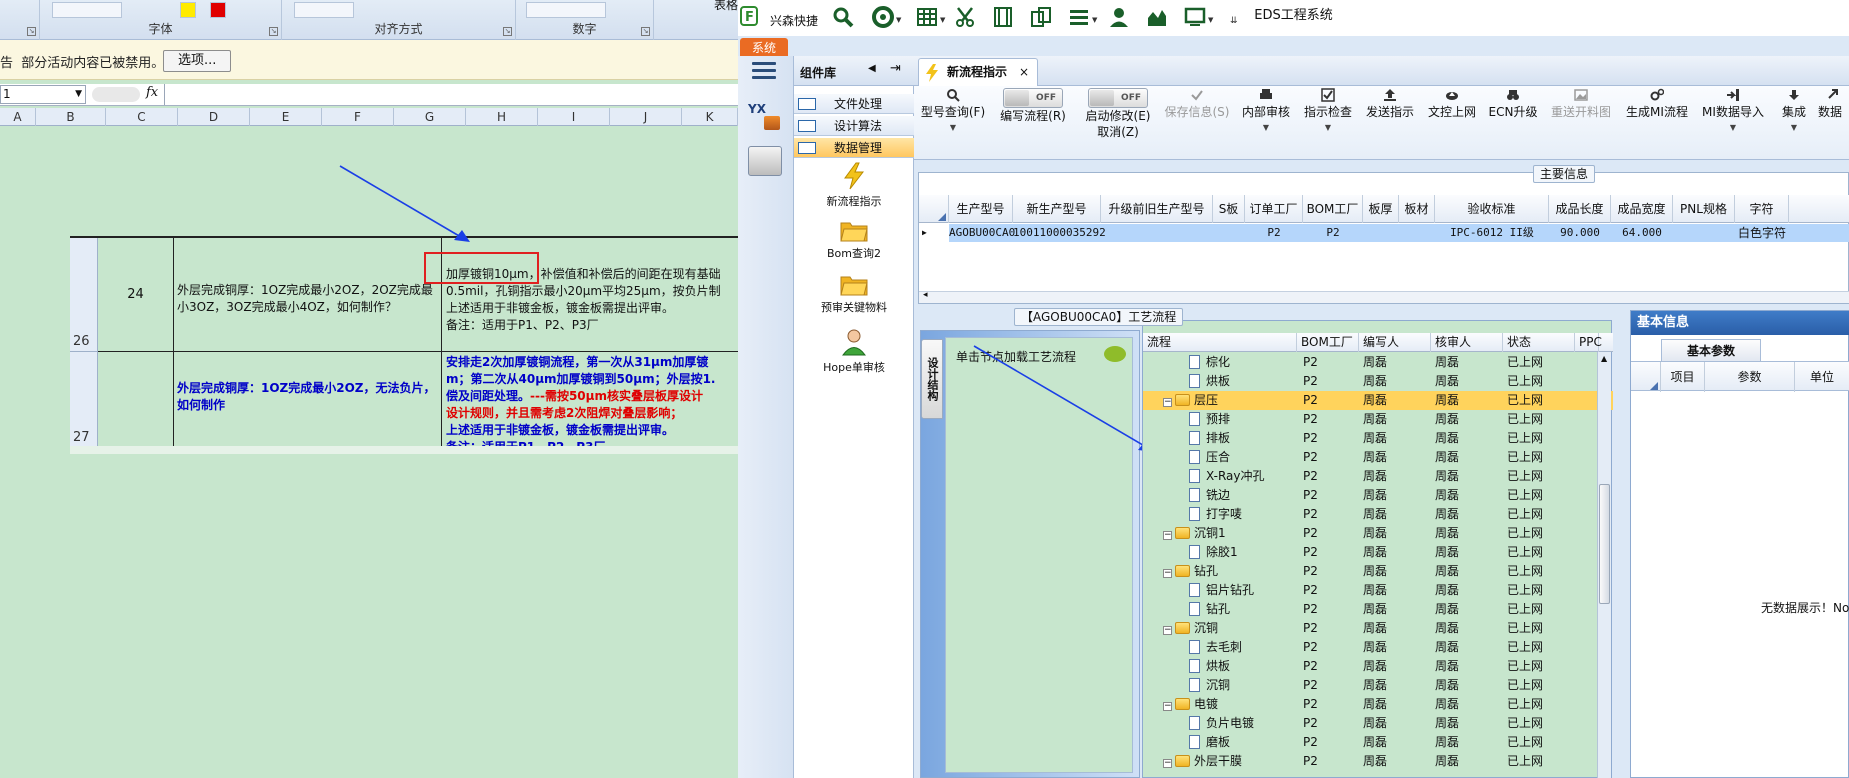 The height and width of the screenshot is (778, 1849). What do you see at coordinates (152, 92) in the screenshot?
I see `fx-icon: fx` at bounding box center [152, 92].